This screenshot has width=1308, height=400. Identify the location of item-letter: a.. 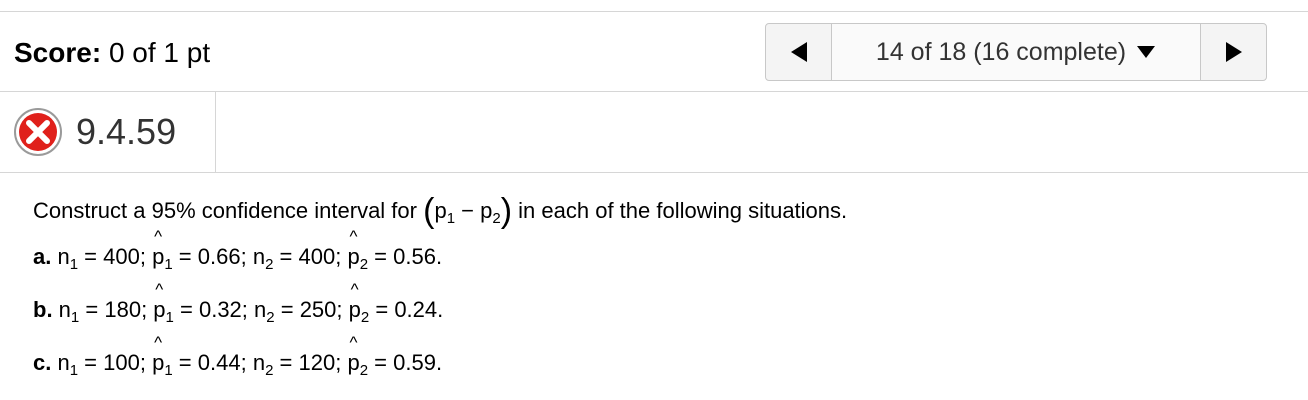
(42, 256).